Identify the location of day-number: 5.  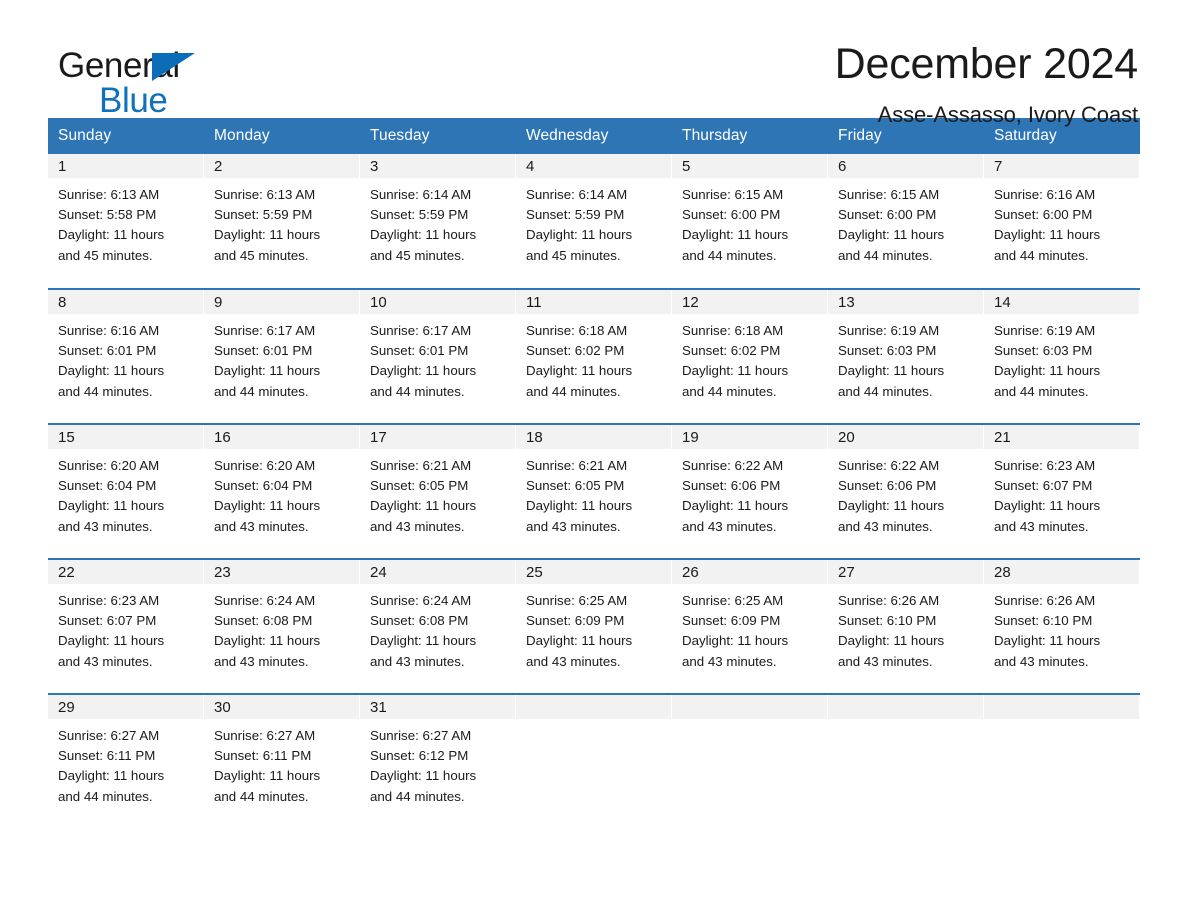
(750, 166).